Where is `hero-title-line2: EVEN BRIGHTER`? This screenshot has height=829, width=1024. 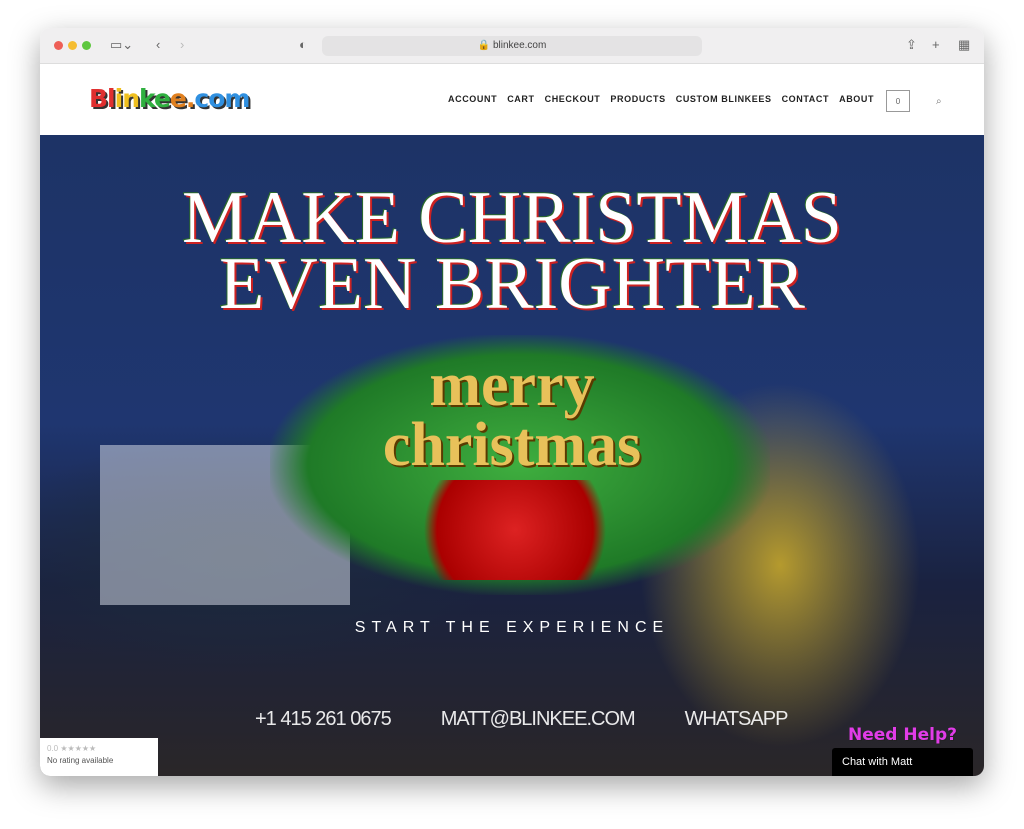
hero-title-line2: EVEN BRIGHTER is located at coordinates (512, 284).